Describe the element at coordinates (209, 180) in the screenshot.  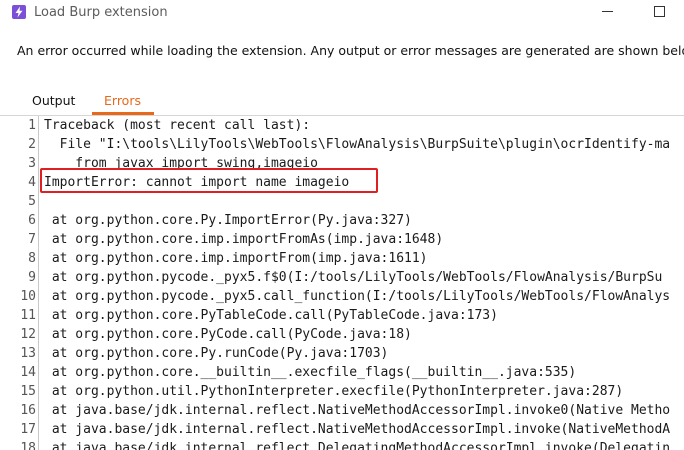
I see `error-highlight-box` at that location.